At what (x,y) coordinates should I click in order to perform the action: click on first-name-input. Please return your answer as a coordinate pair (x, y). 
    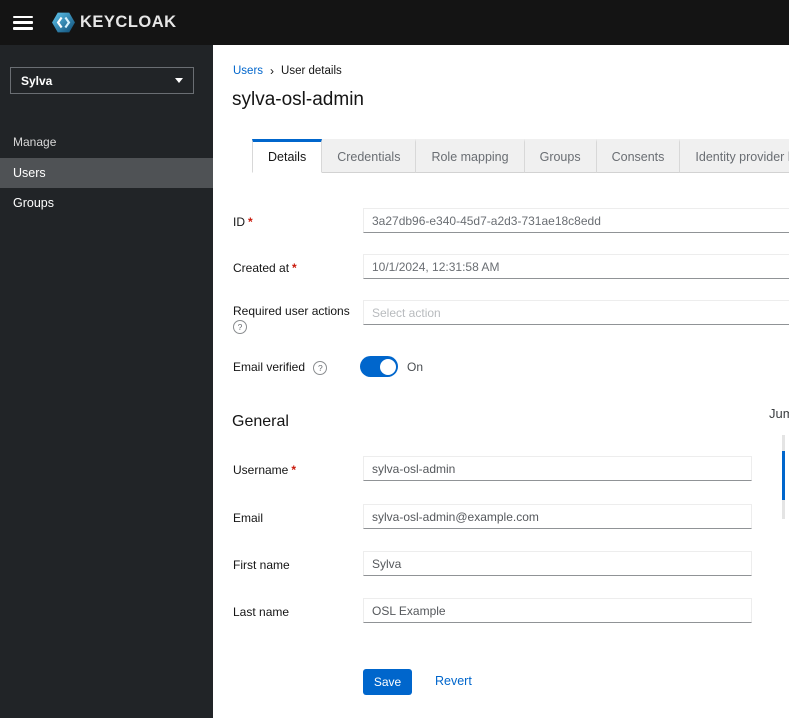
    Looking at the image, I should click on (557, 563).